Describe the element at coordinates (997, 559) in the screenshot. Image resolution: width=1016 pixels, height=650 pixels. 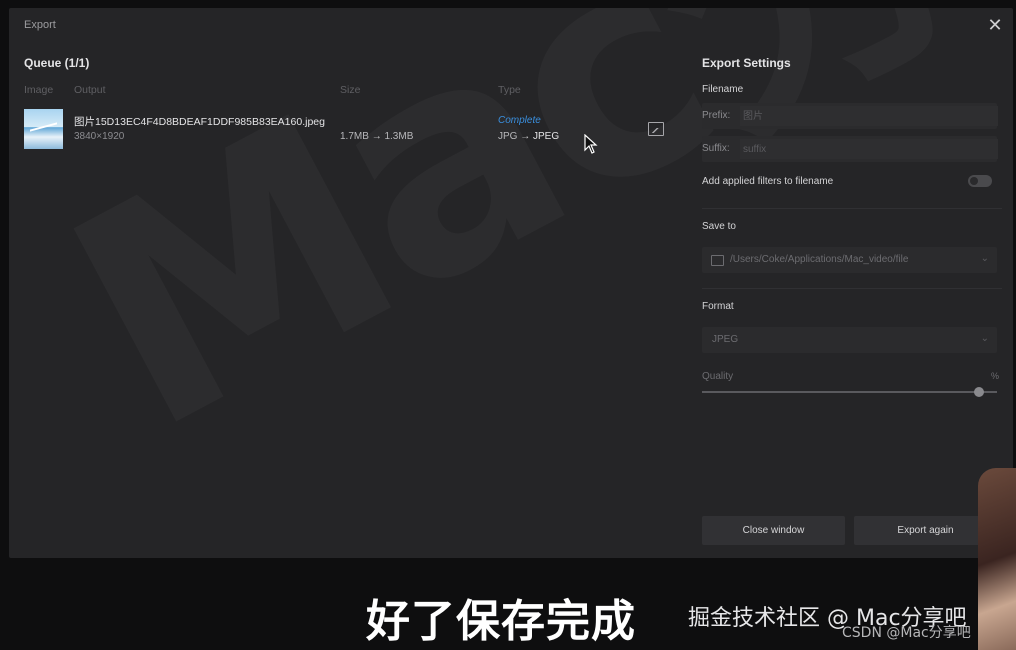
I see `presenter-video` at that location.